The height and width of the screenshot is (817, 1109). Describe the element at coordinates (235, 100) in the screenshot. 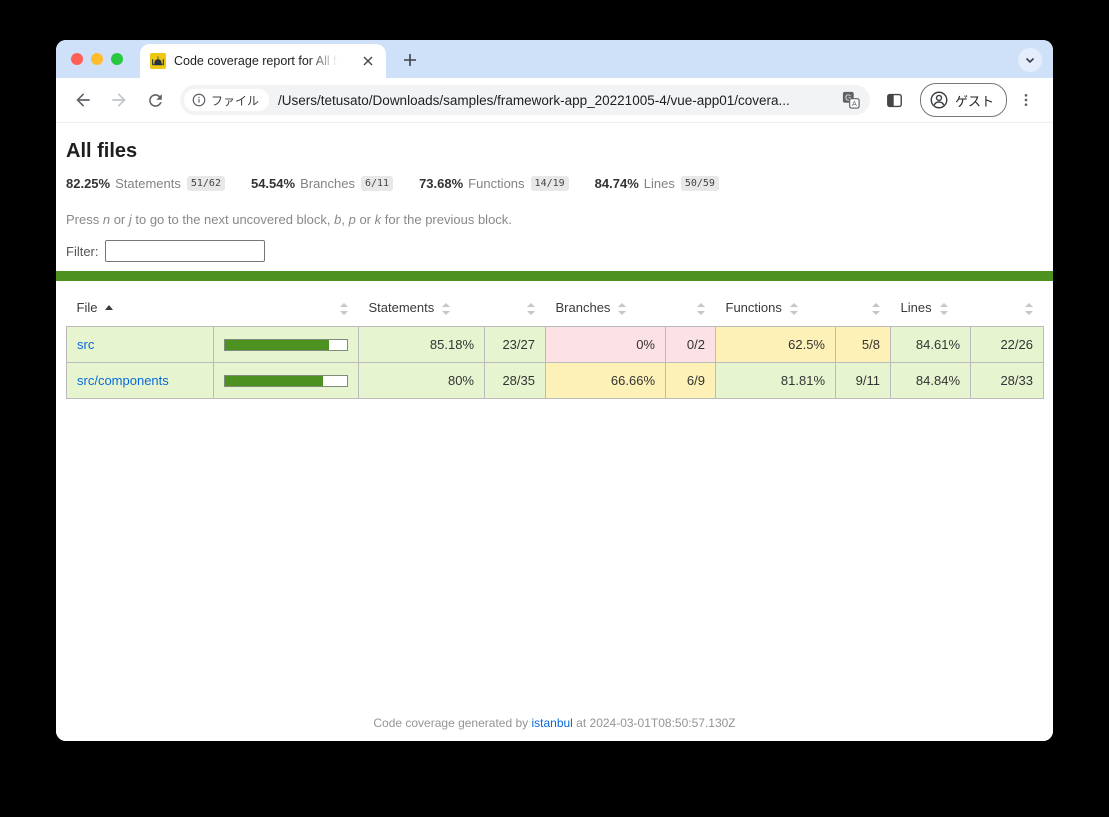

I see `url-scheme-label: ファイル` at that location.